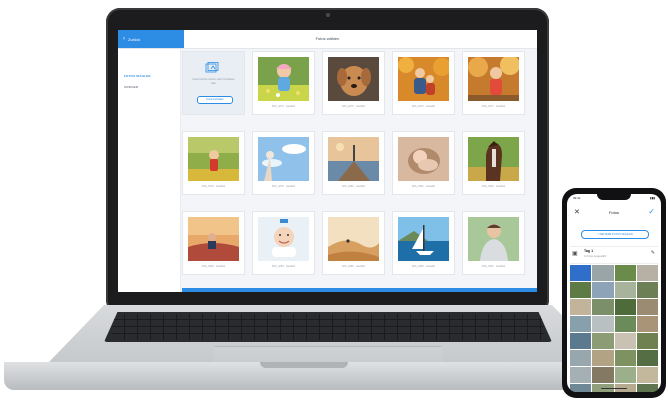 This screenshot has width=668, height=402. What do you see at coordinates (652, 198) in the screenshot?
I see `status-icons: ▮▮▮` at bounding box center [652, 198].